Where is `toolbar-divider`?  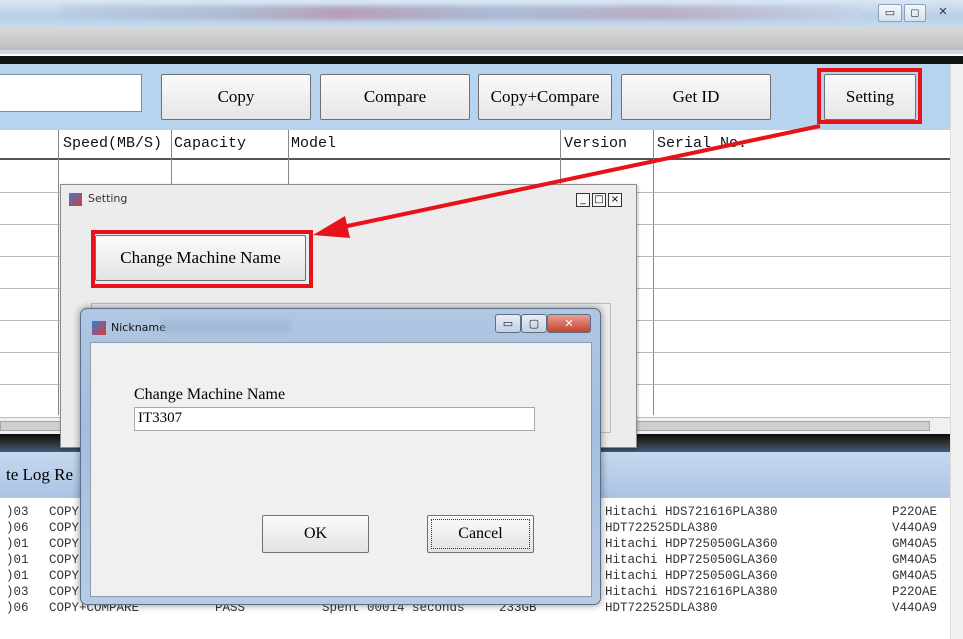
toolbar-divider is located at coordinates (481, 60).